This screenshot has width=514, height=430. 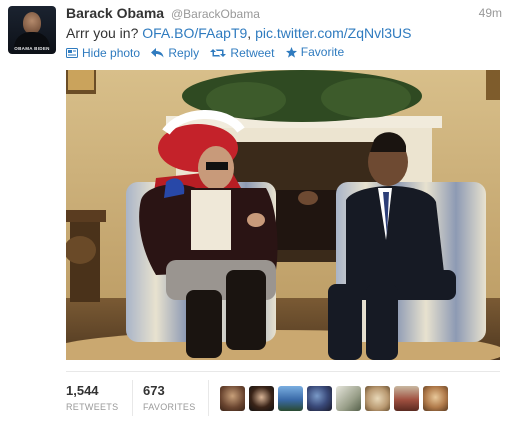 What do you see at coordinates (104, 33) in the screenshot?
I see `tweet-text-prefix: Arrr you in?` at bounding box center [104, 33].